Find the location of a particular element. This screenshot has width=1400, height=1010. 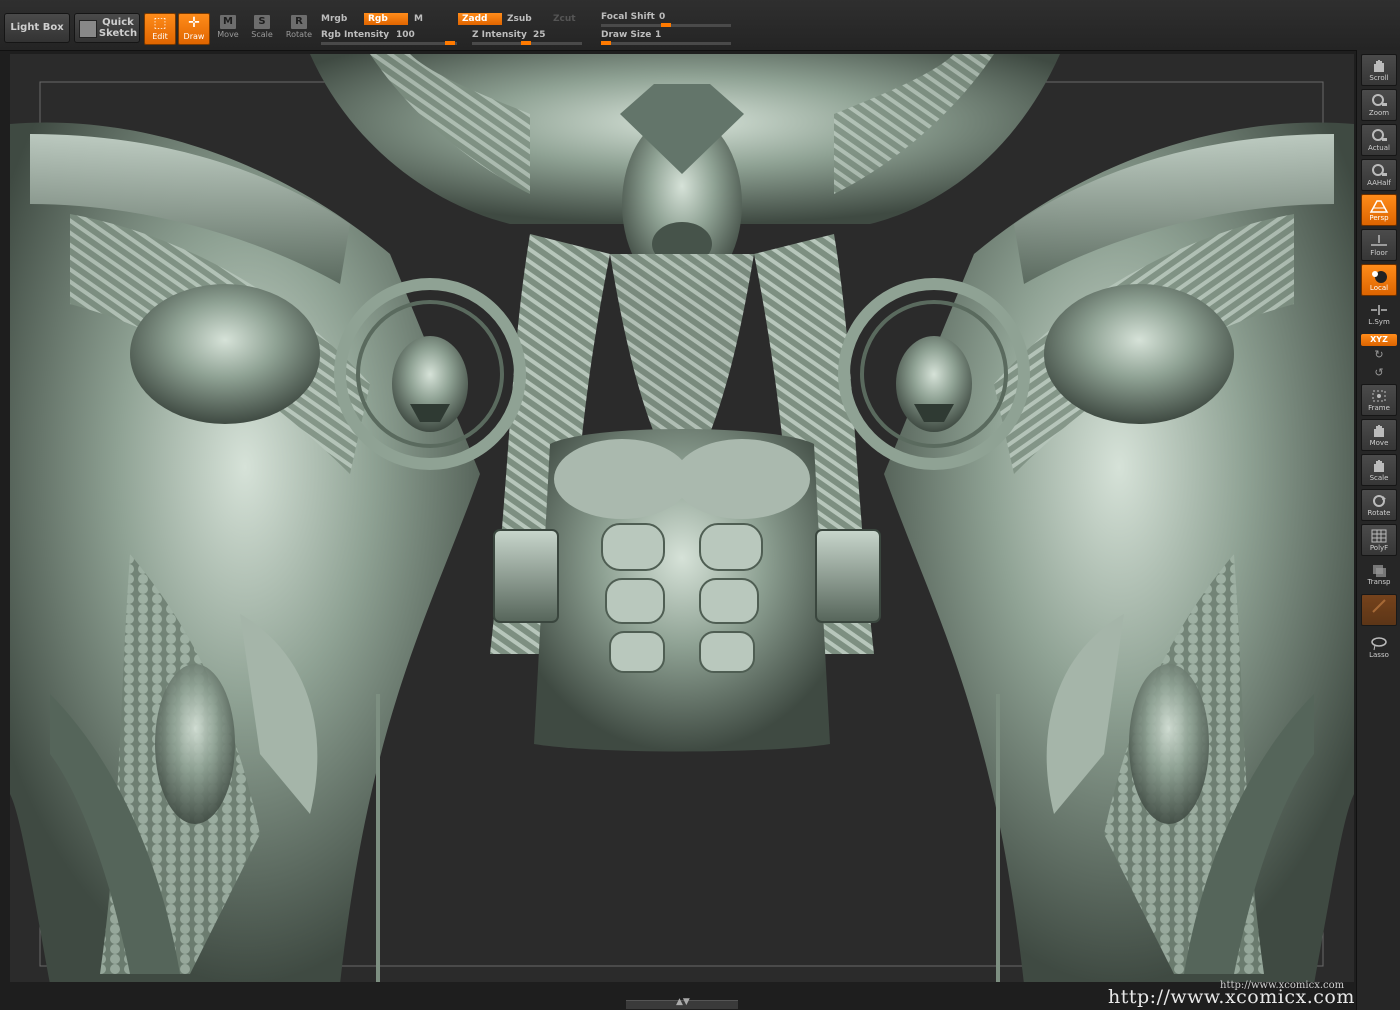

symmetry-icon is located at coordinates (1379, 310).